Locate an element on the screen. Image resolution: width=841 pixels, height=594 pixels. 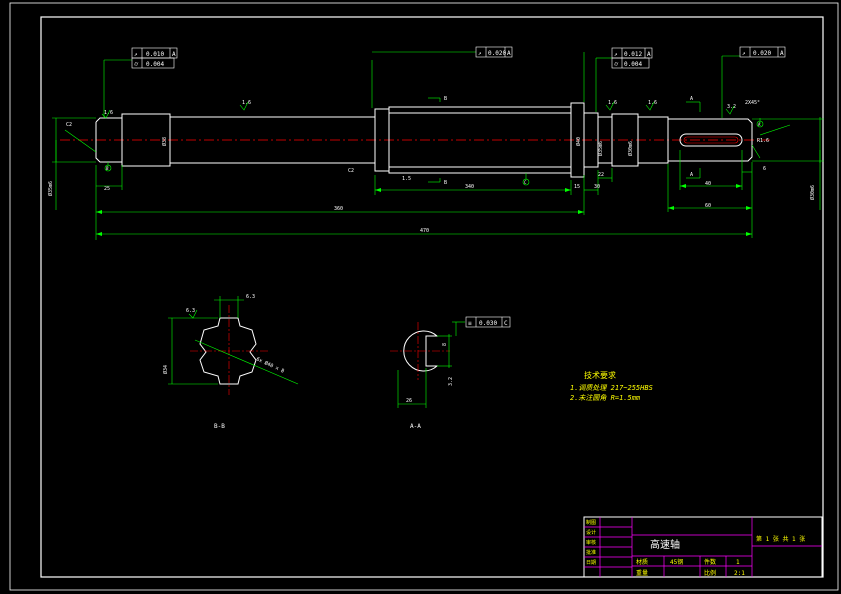
tech-req-item-1: 1.调质处理 217~255HBS is located at coordinates (611, 388).